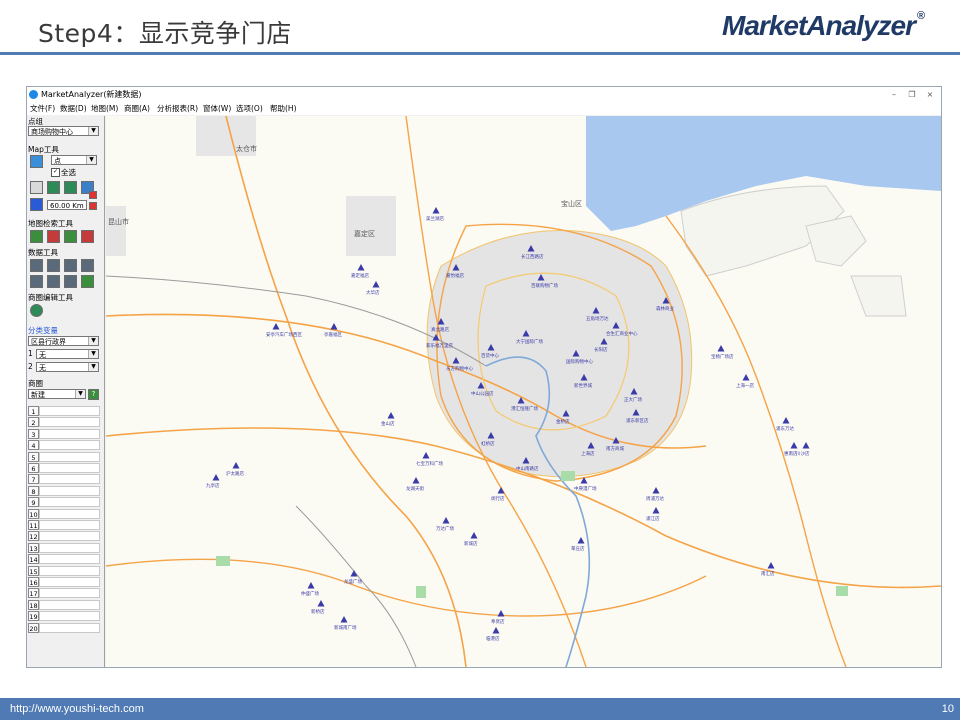 The width and height of the screenshot is (960, 720). What do you see at coordinates (33, 616) in the screenshot?
I see `row-number: 19` at bounding box center [33, 616].